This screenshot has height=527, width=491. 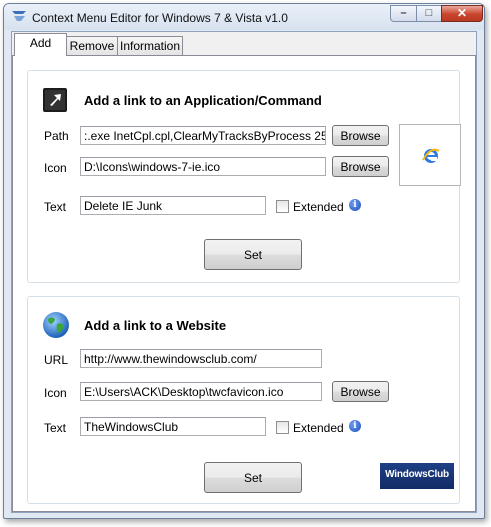 What do you see at coordinates (318, 207) in the screenshot?
I see `extended-label: Extended` at bounding box center [318, 207].